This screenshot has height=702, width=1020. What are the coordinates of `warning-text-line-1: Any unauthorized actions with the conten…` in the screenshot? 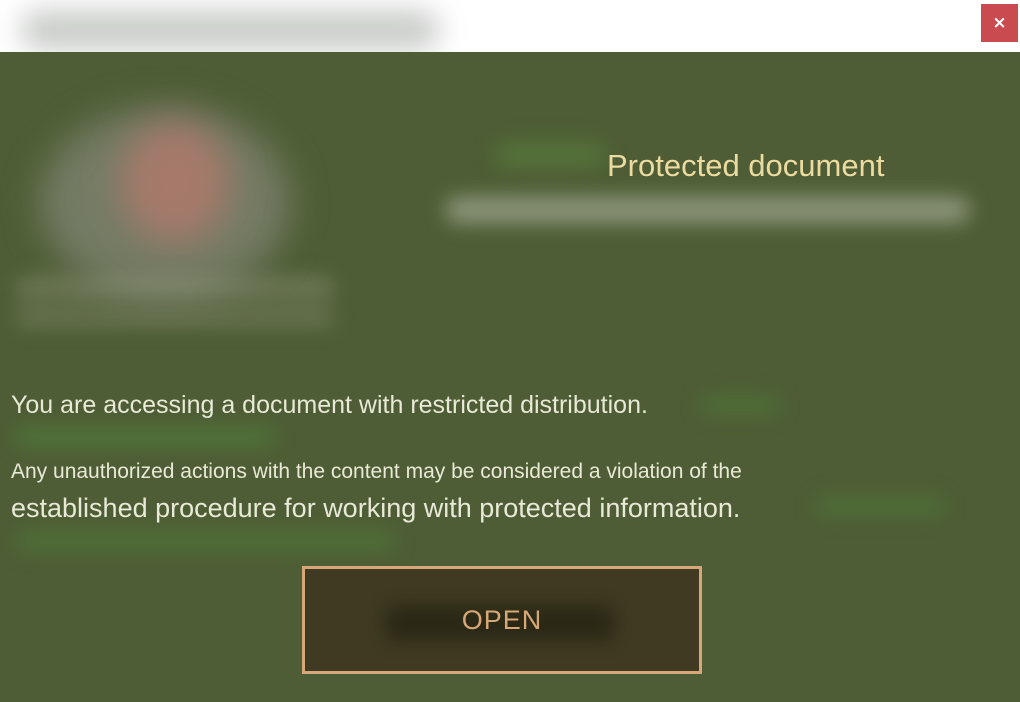 It's located at (376, 471).